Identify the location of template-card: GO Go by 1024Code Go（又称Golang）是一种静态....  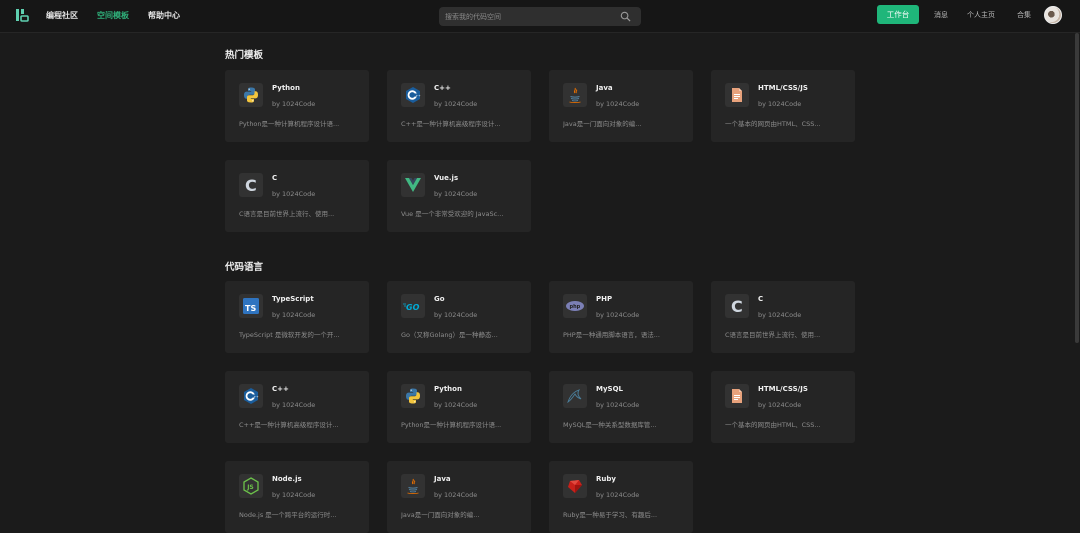
(459, 317).